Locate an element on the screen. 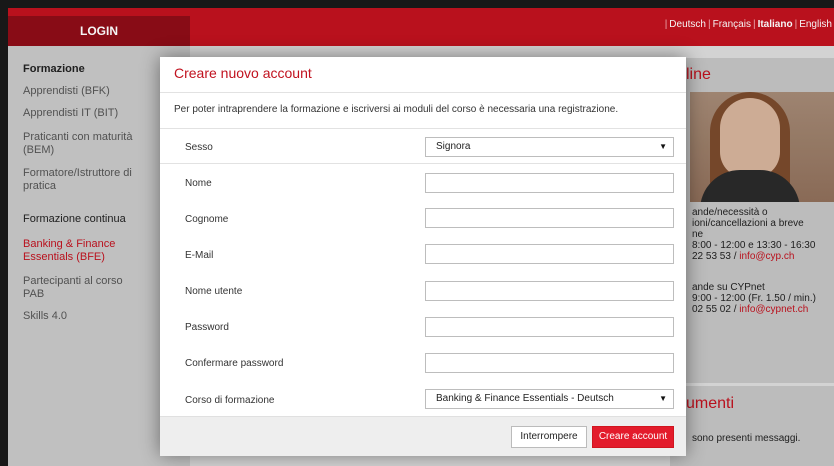  password-label: Password is located at coordinates (207, 327).